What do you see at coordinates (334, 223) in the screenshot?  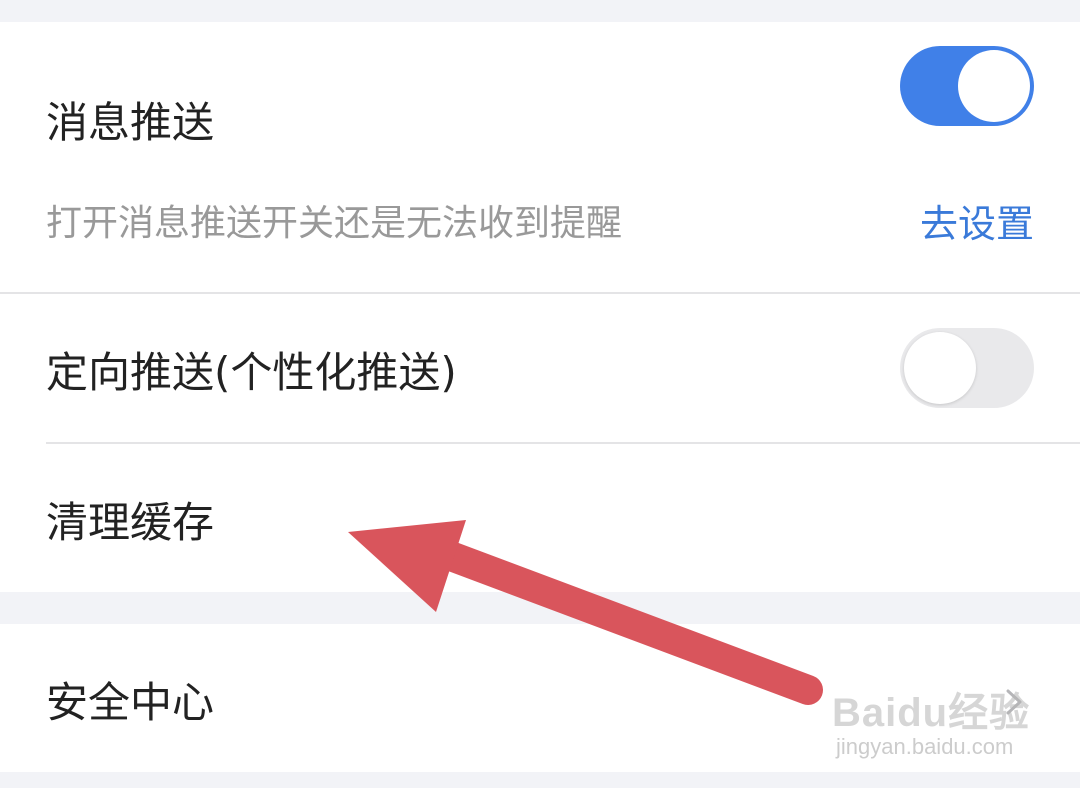 I see `push-hint-text: 打开消息推送开关还是无法收到提醒` at bounding box center [334, 223].